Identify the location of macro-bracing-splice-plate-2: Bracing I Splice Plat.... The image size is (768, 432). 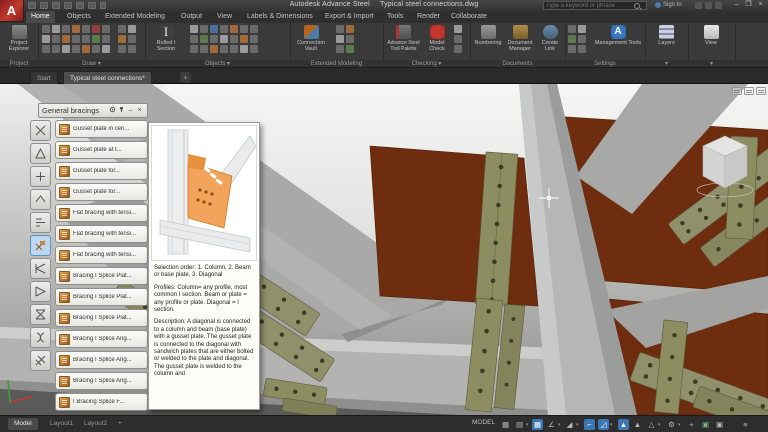
(101, 297).